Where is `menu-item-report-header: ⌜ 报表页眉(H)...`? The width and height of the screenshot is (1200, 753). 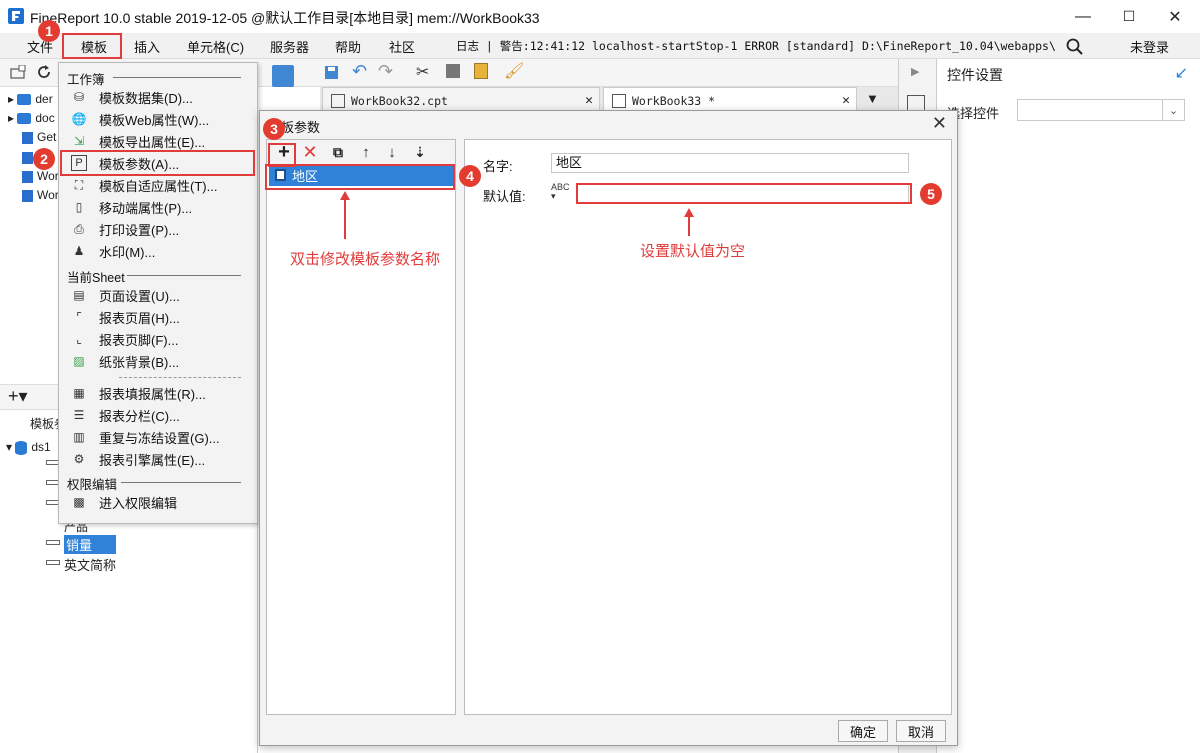 menu-item-report-header: ⌜ 报表页眉(H)... is located at coordinates (158, 317).